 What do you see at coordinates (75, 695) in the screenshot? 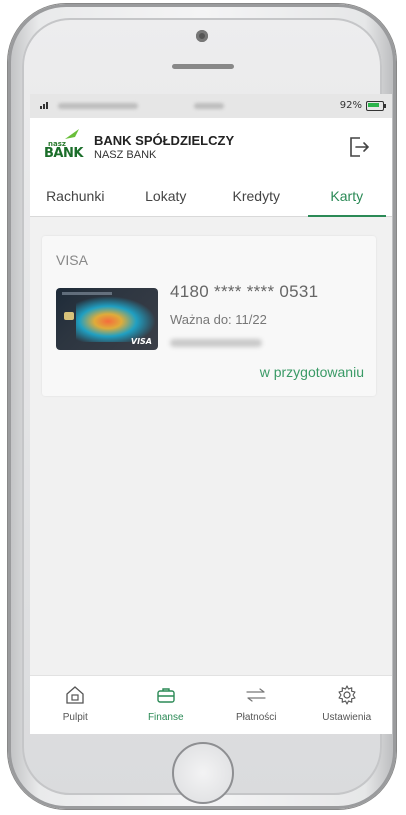
I see `home-icon` at bounding box center [75, 695].